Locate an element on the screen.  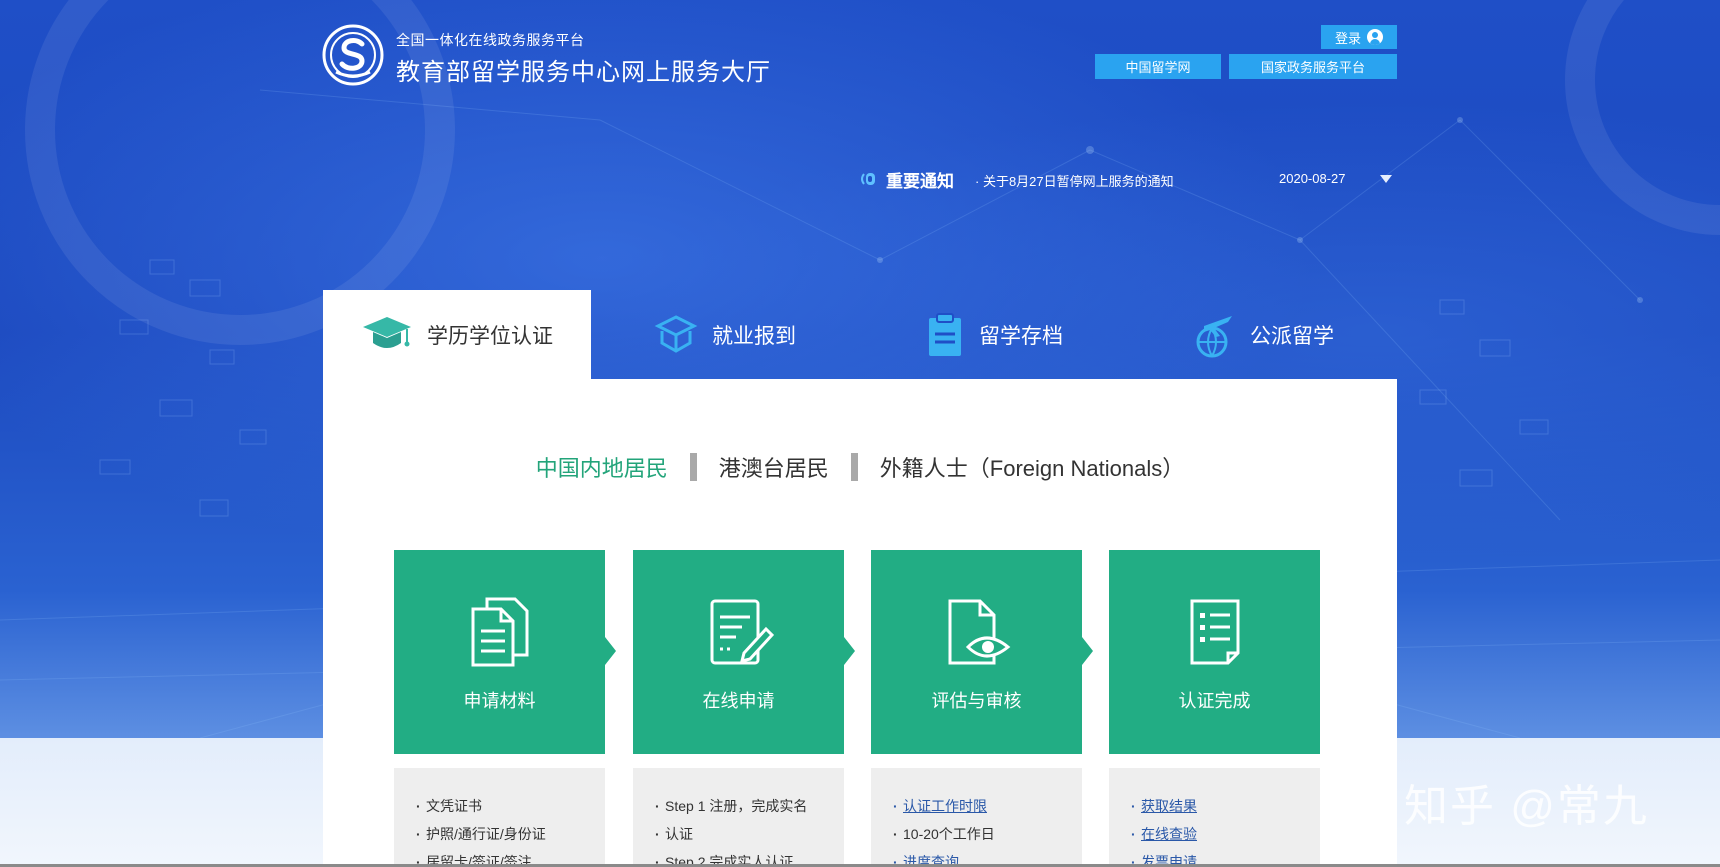
step-card-materials: 申请材料 is located at coordinates (499, 652).